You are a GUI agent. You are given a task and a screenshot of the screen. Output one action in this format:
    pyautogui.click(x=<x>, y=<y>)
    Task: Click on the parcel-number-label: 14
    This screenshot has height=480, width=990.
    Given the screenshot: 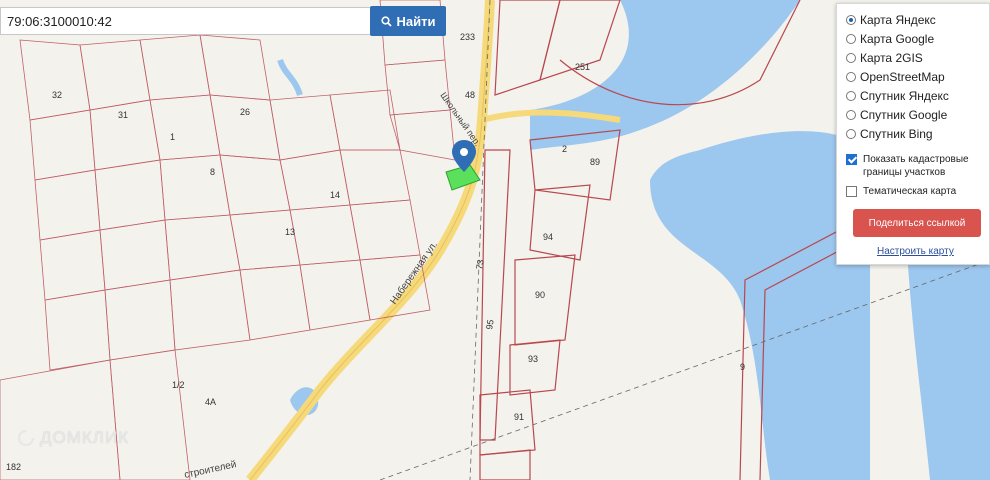 What is the action you would take?
    pyautogui.click(x=335, y=195)
    